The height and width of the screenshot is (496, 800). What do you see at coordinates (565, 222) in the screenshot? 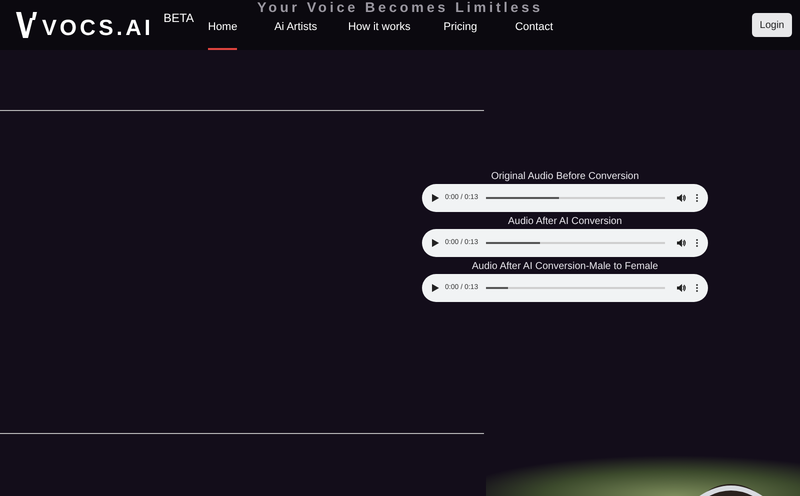
I see `audio-title: Audio After AI Conversion` at bounding box center [565, 222].